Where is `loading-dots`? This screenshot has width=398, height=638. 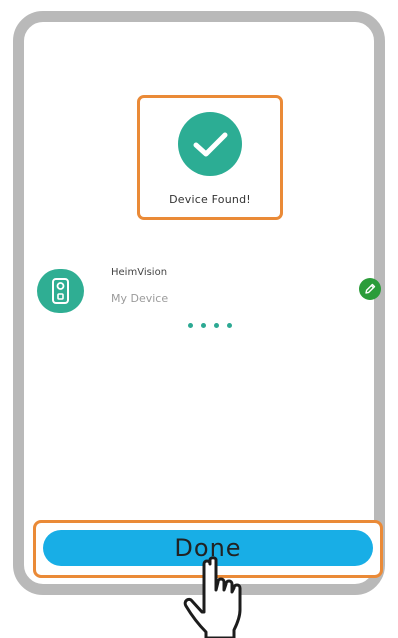
loading-dots is located at coordinates (213, 326).